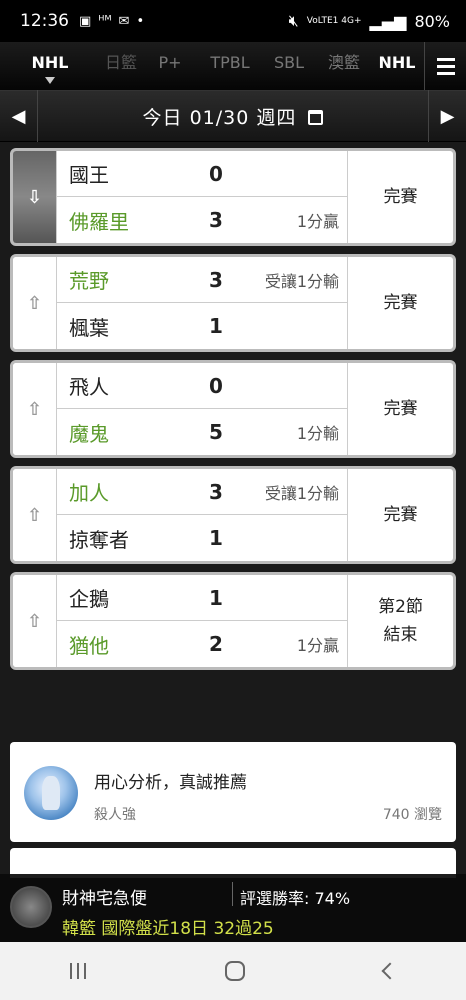 The height and width of the screenshot is (1000, 466). I want to click on home-icon, so click(234, 971).